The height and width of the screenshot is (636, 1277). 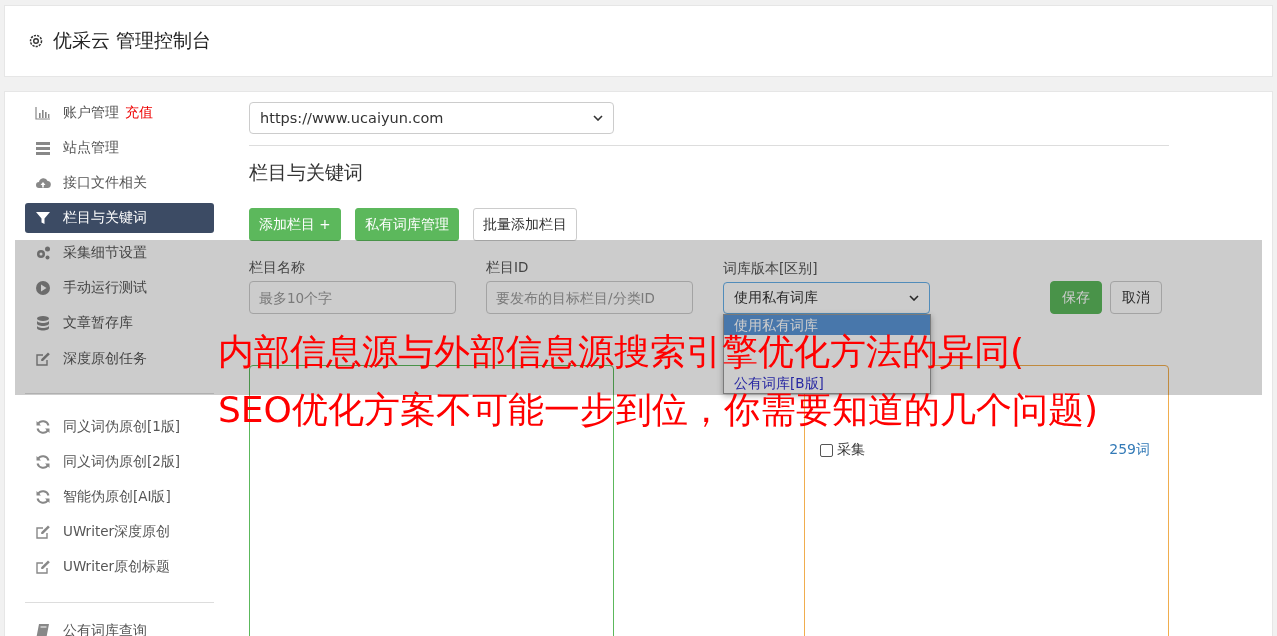 I want to click on sidebar-item: 同义词伪原创[1版], so click(x=119, y=427).